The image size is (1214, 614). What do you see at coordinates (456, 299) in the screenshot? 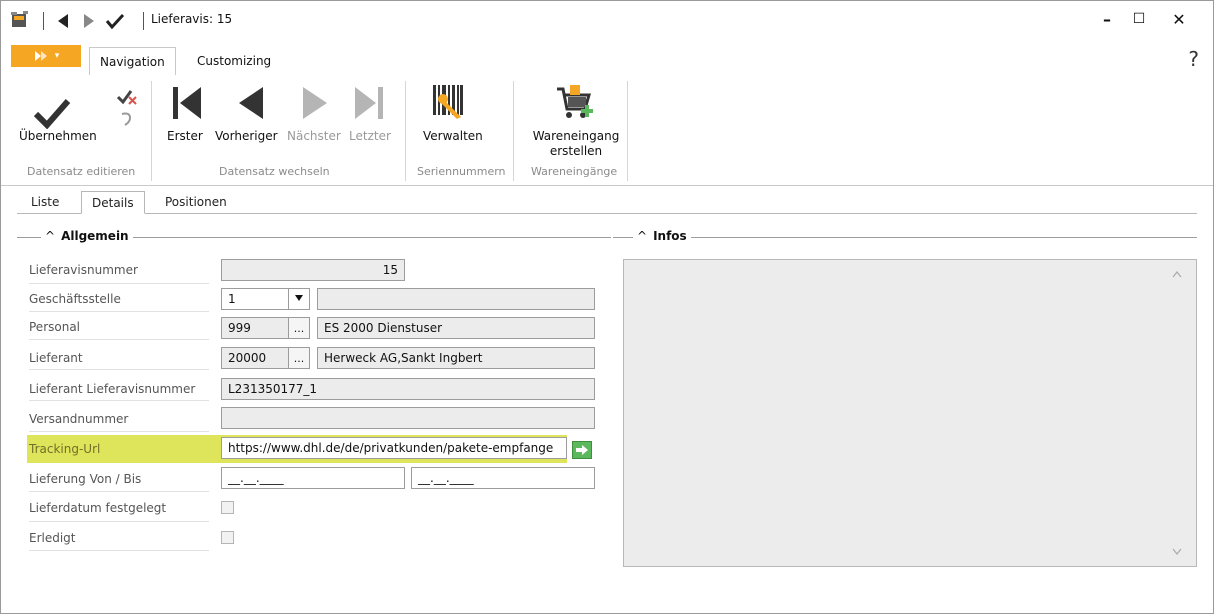
I see `geschaeftsstelle-name-field` at bounding box center [456, 299].